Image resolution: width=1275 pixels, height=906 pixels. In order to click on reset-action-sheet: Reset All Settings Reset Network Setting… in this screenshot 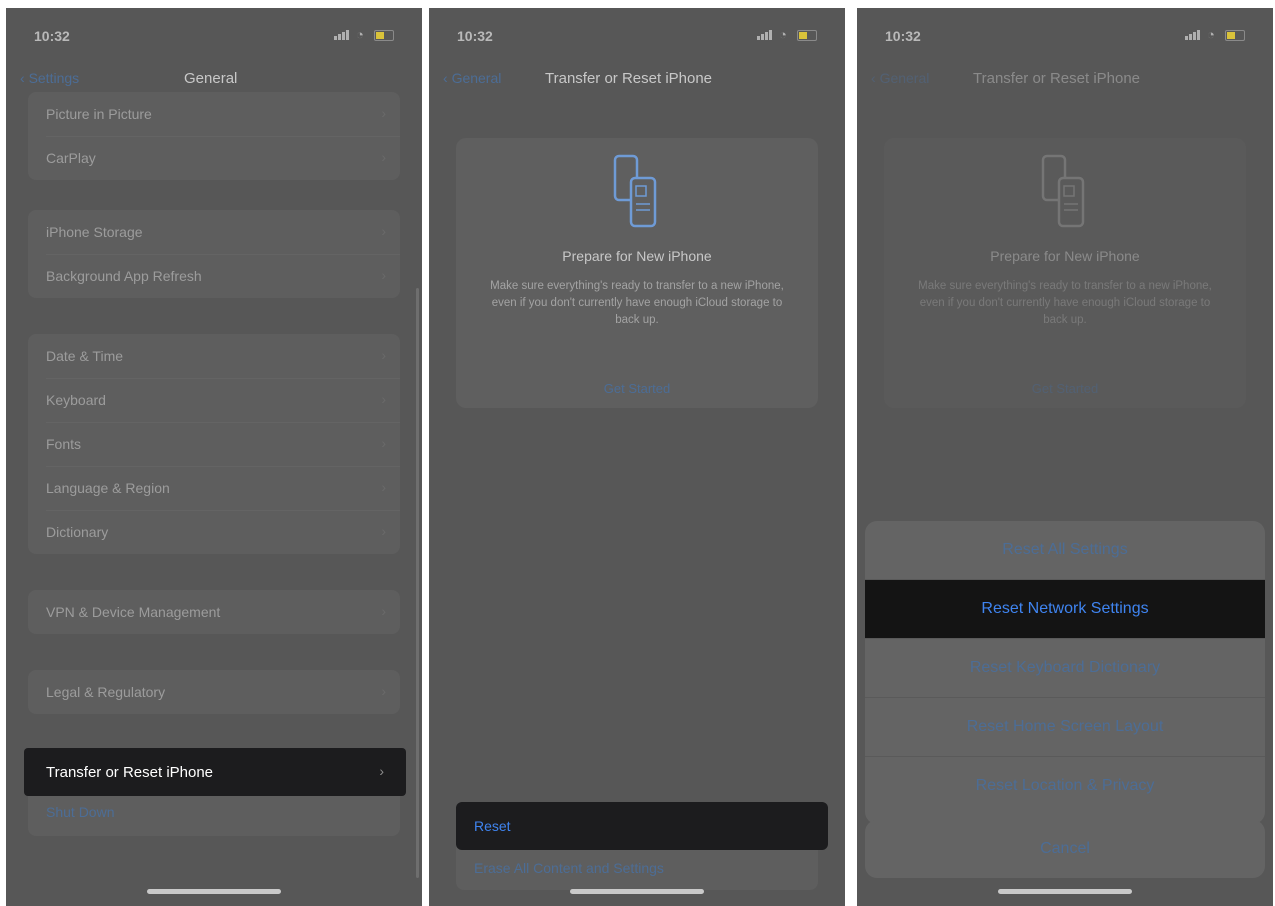, I will do `click(1065, 672)`.